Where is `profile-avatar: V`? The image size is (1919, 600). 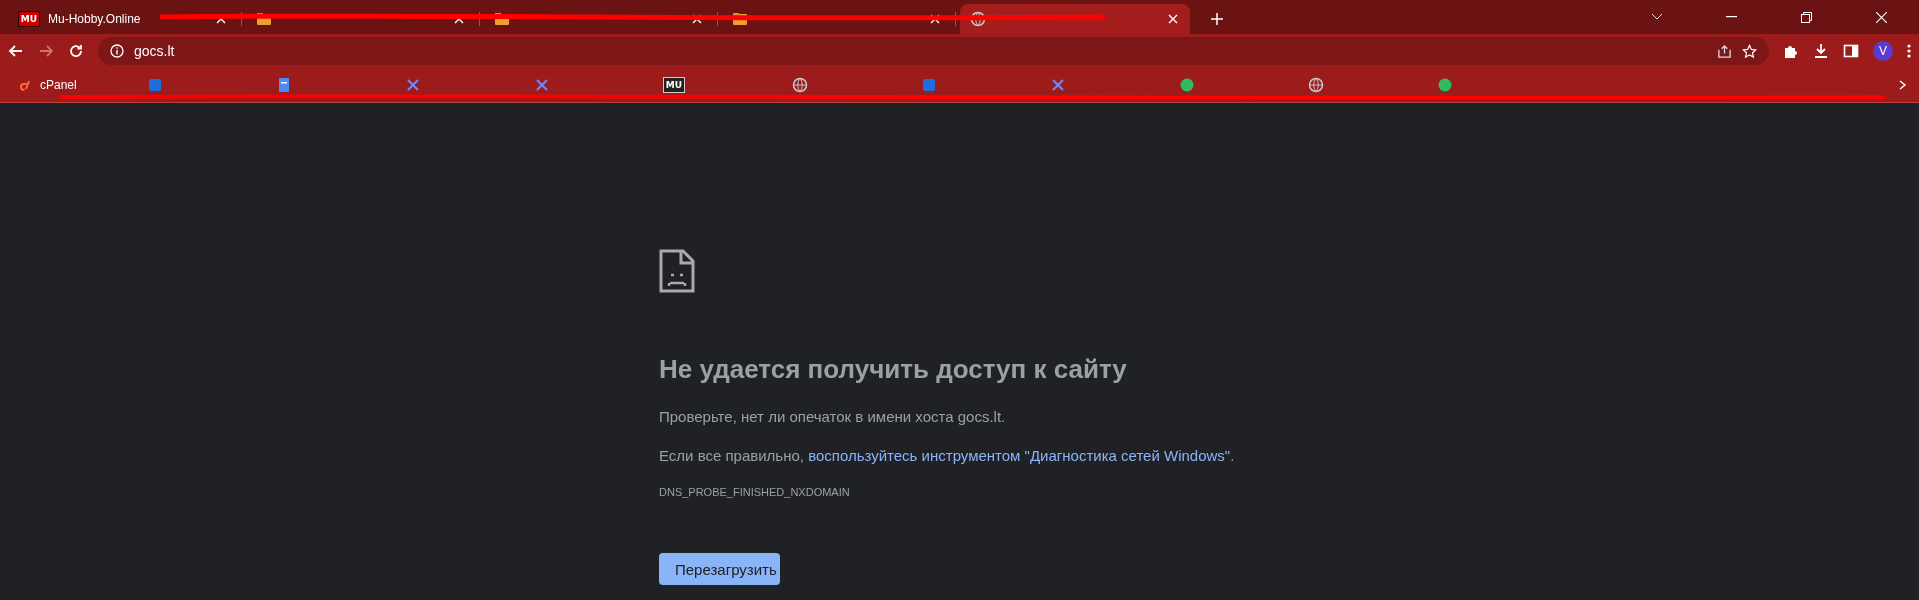 profile-avatar: V is located at coordinates (1883, 51).